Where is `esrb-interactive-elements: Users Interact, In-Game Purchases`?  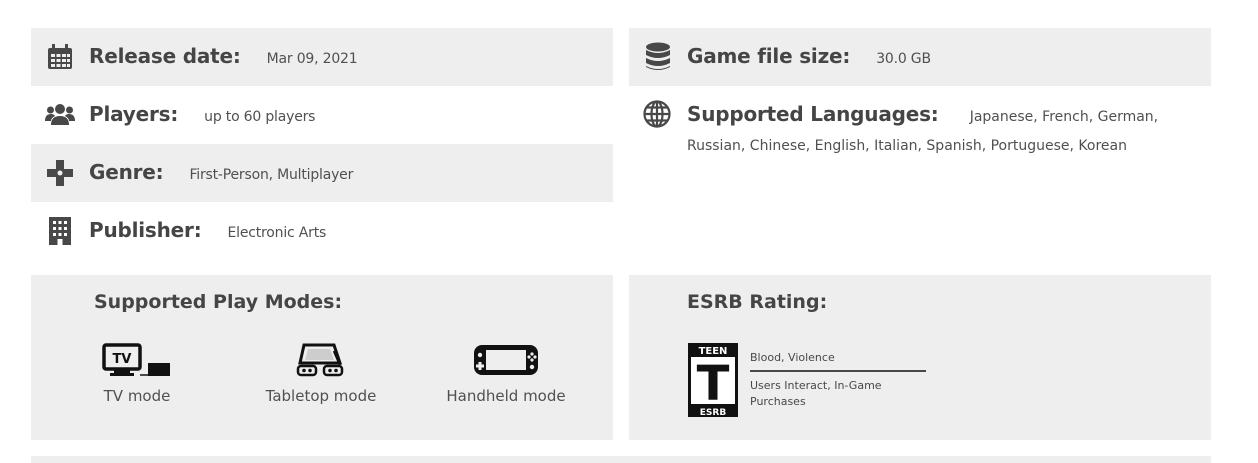 esrb-interactive-elements: Users Interact, In-Game Purchases is located at coordinates (816, 393).